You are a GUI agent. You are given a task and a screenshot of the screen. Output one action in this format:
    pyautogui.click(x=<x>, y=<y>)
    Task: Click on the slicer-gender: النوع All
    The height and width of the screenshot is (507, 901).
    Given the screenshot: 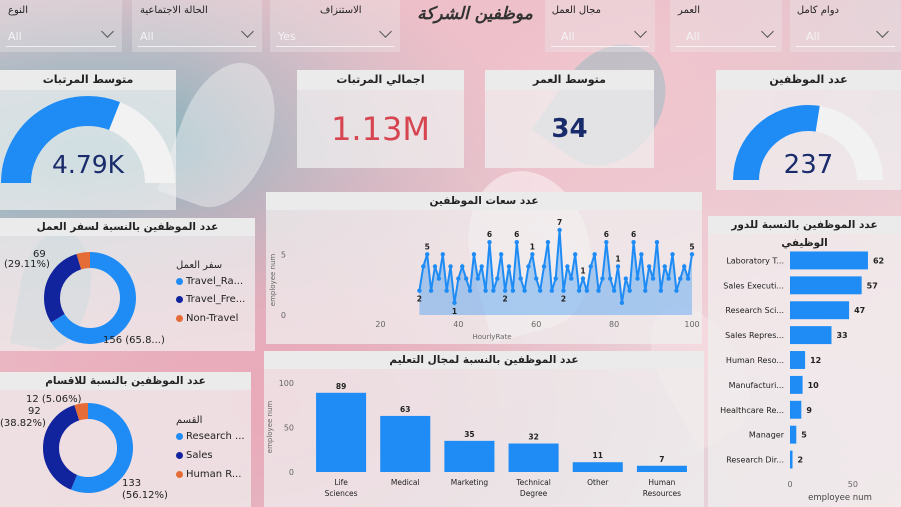 What is the action you would take?
    pyautogui.click(x=61, y=26)
    